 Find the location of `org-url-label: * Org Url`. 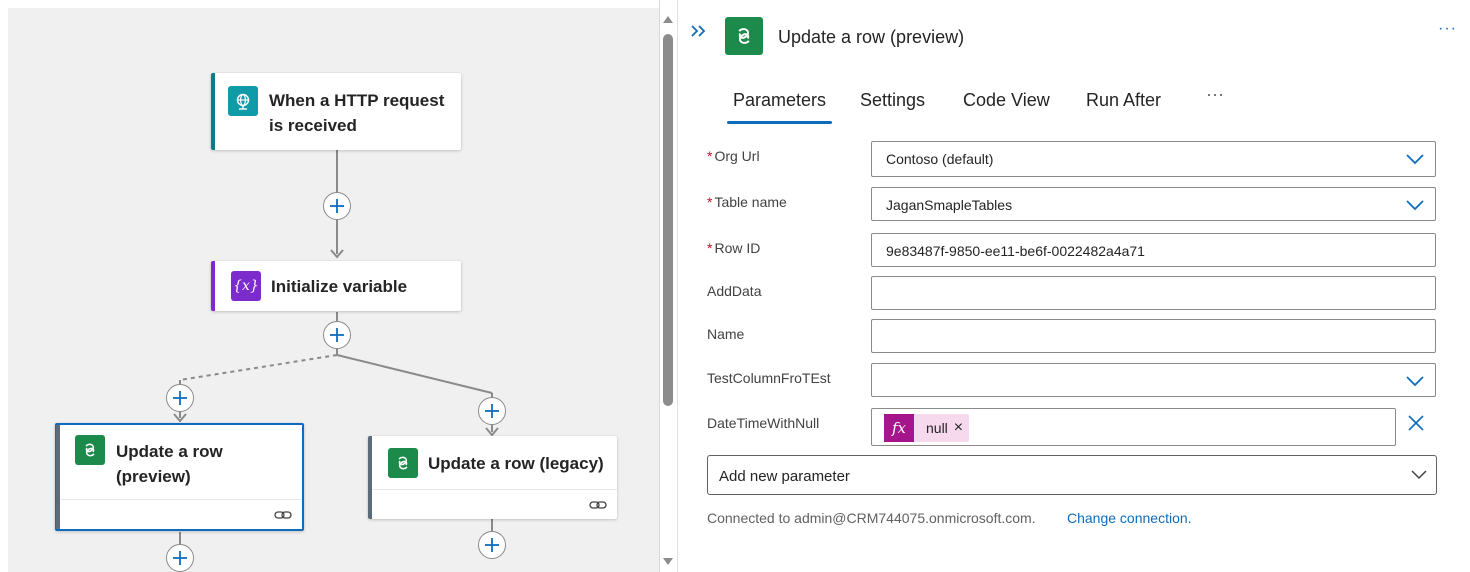

org-url-label: * Org Url is located at coordinates (733, 156).